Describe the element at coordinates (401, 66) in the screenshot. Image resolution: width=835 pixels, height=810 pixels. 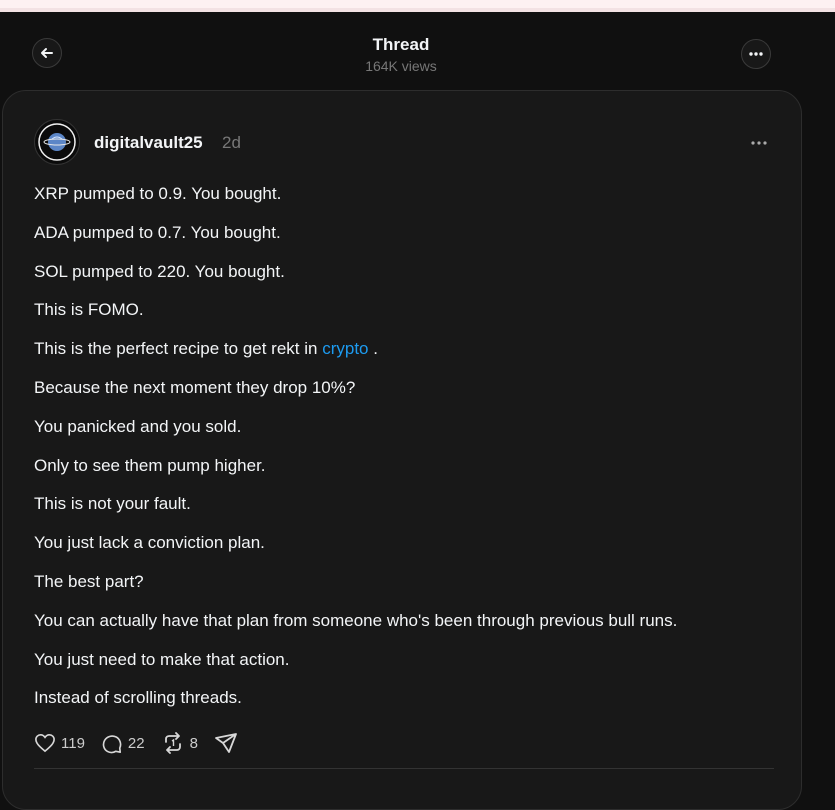
I see `view-count: 164K views` at that location.